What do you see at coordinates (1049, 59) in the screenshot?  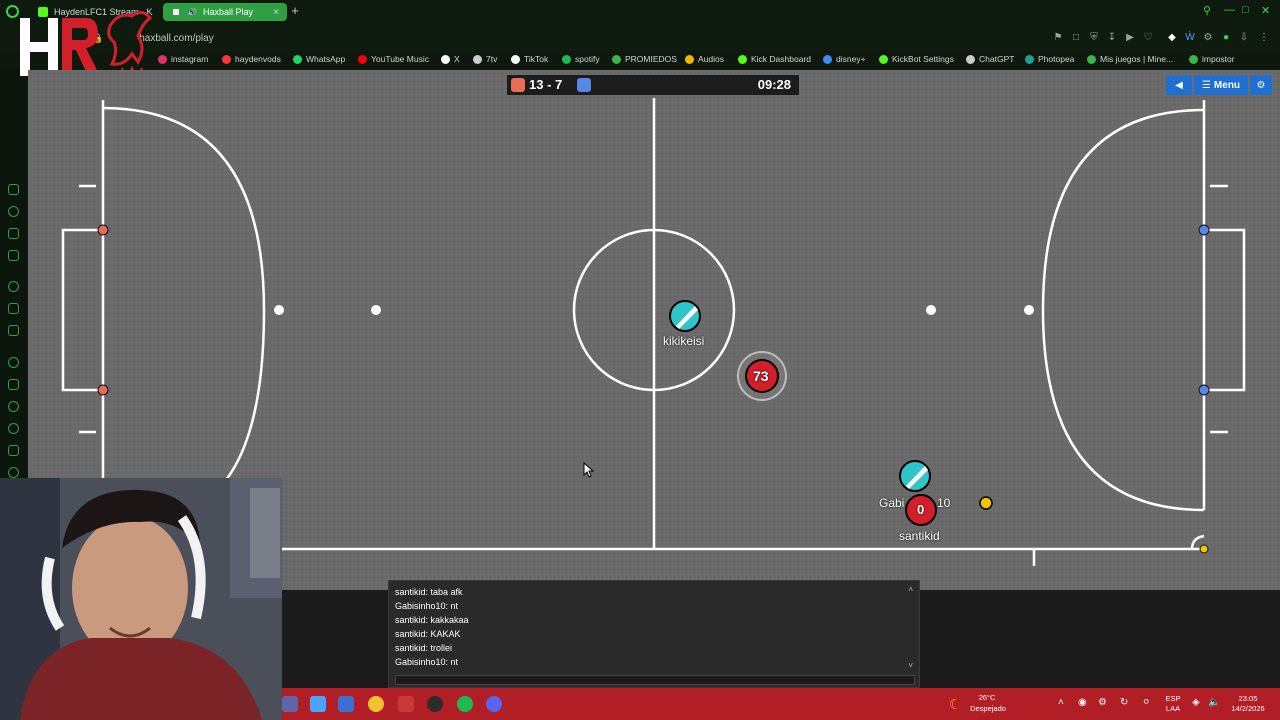 I see `bookmark-item: Photopea` at bounding box center [1049, 59].